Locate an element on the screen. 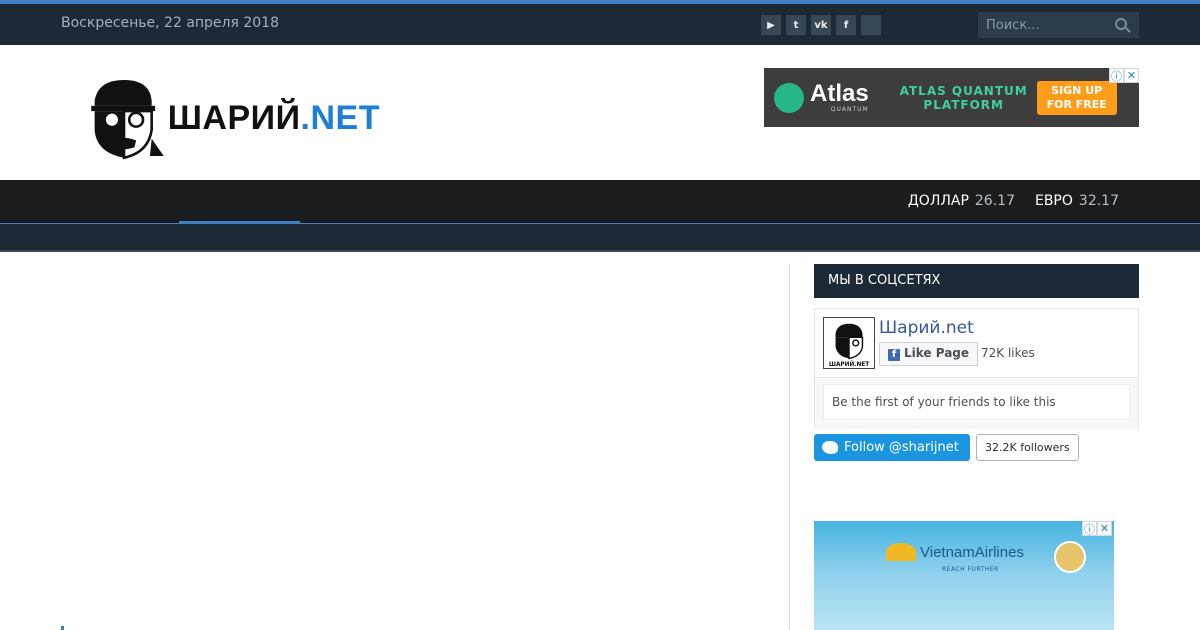 The height and width of the screenshot is (630, 1200). award-badge-icon is located at coordinates (1070, 557).